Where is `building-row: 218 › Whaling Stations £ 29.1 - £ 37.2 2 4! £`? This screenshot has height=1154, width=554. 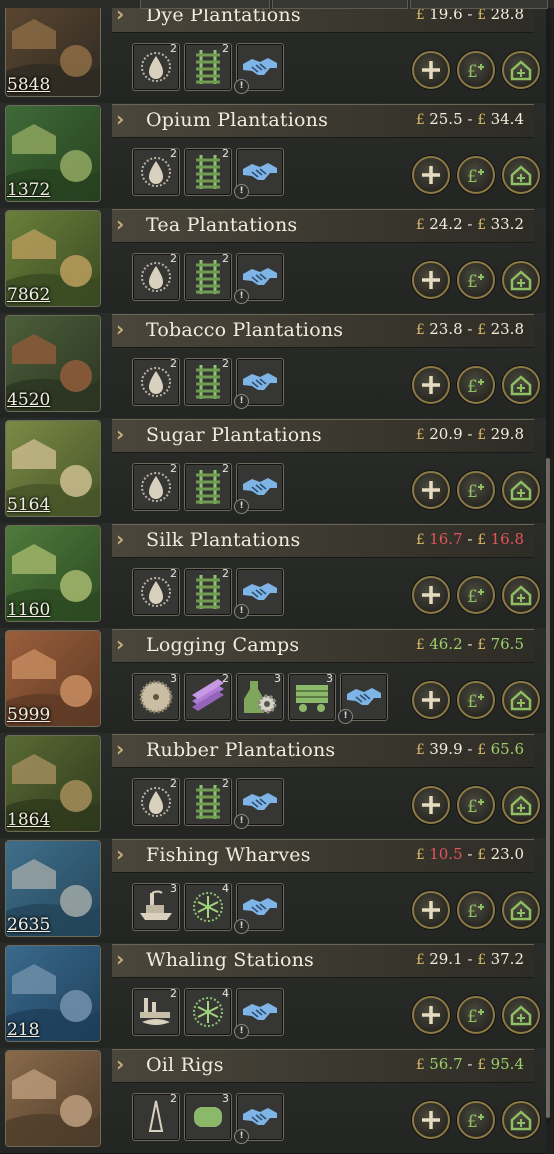 building-row: 218 › Whaling Stations £ 29.1 - £ 37.2 2 4! £ is located at coordinates (273, 996).